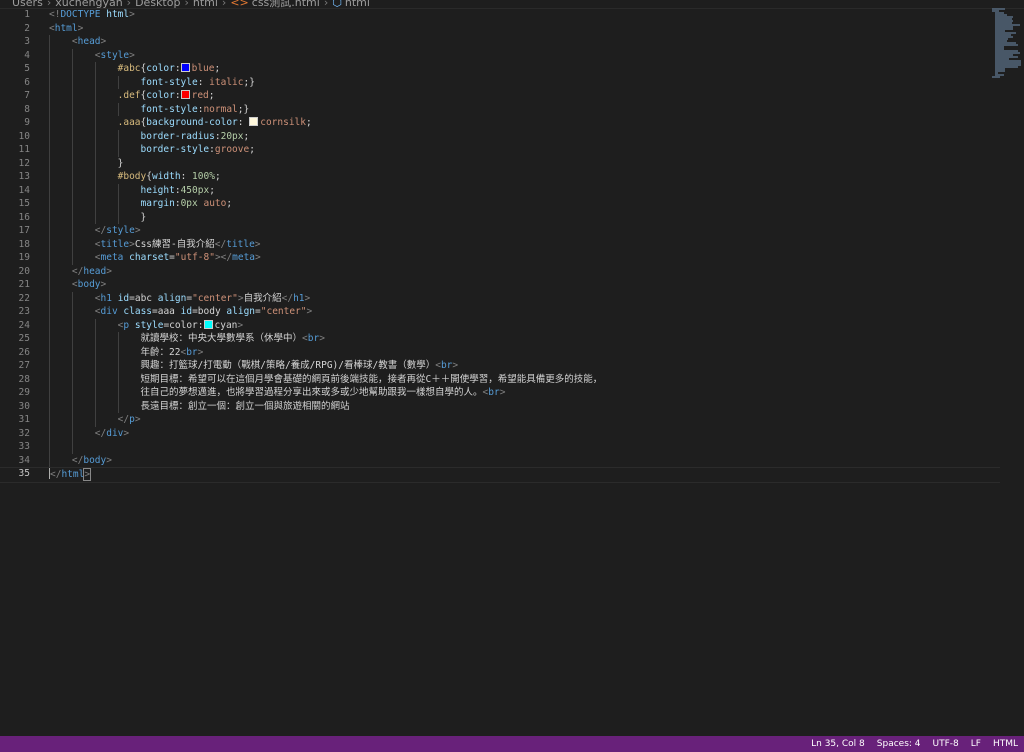 This screenshot has height=752, width=1024. Describe the element at coordinates (92, 15) in the screenshot. I see `code-text: <!DOCTYPE html>` at that location.